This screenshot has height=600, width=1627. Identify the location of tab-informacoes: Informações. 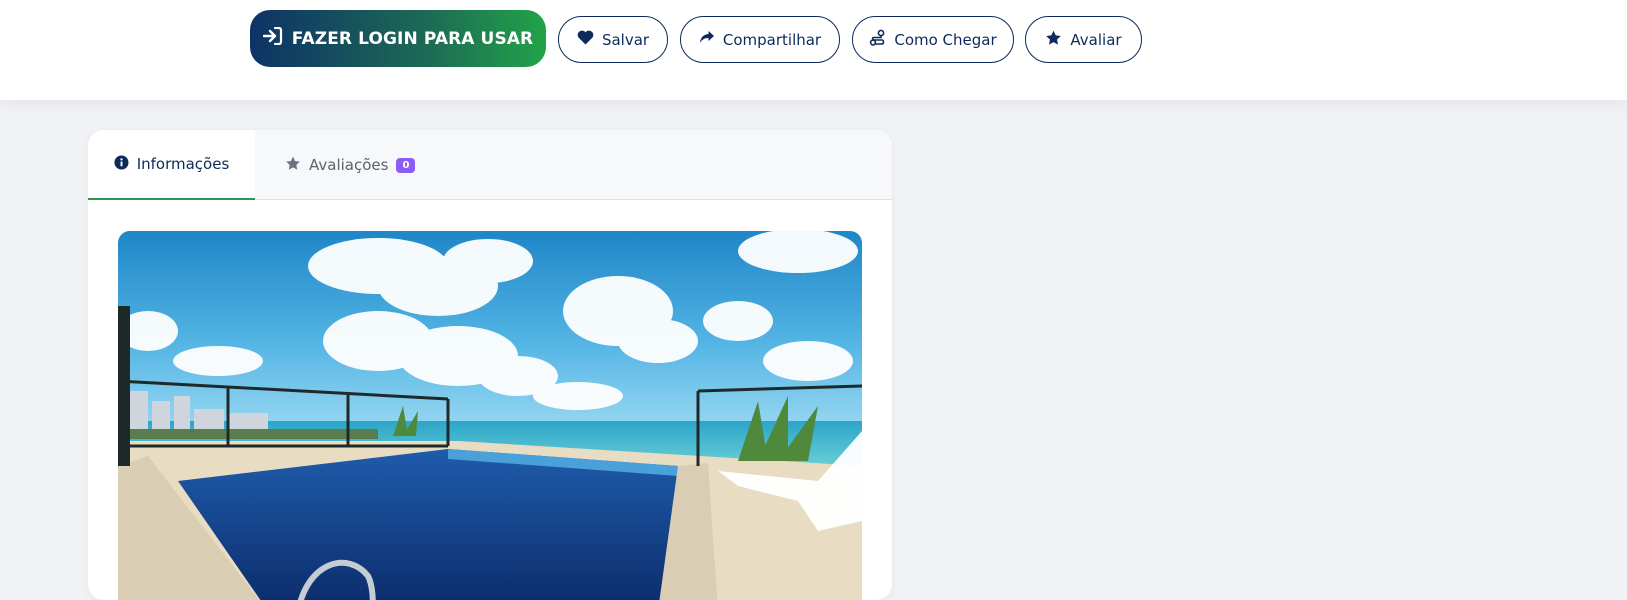
(171, 165).